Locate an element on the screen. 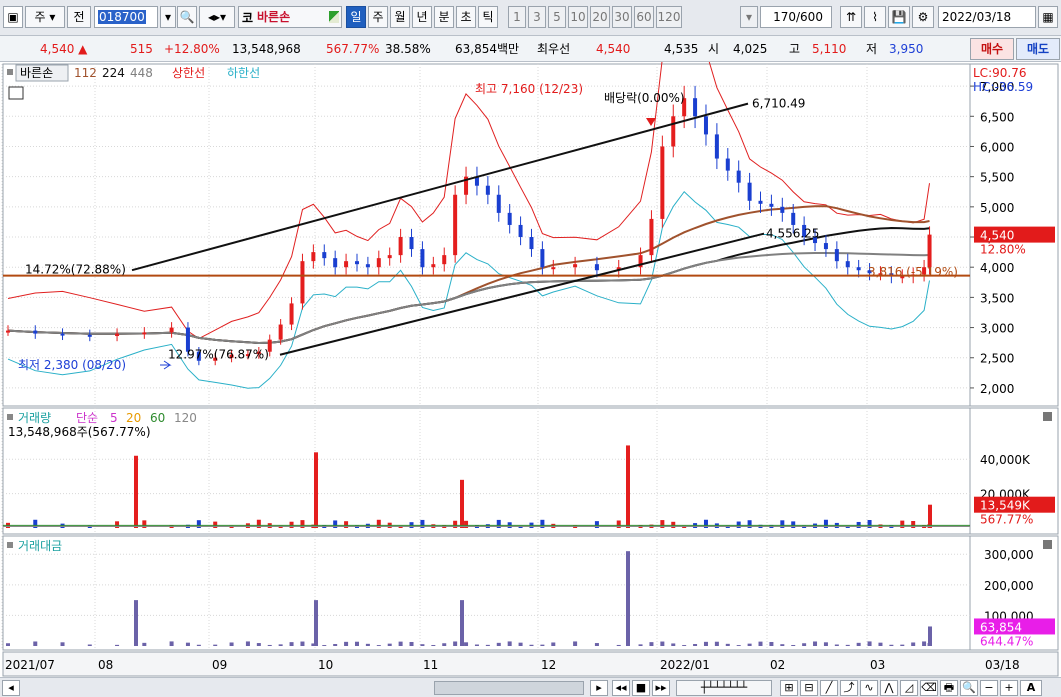 This screenshot has height=697, width=1061. date-tick-label: 11 is located at coordinates (430, 665).